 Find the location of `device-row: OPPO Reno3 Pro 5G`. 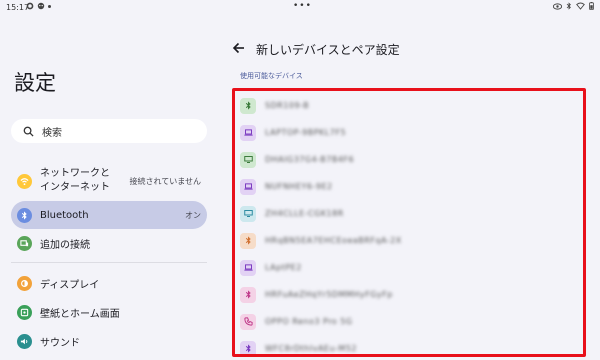

device-row: OPPO Reno3 Pro 5G is located at coordinates (409, 321).